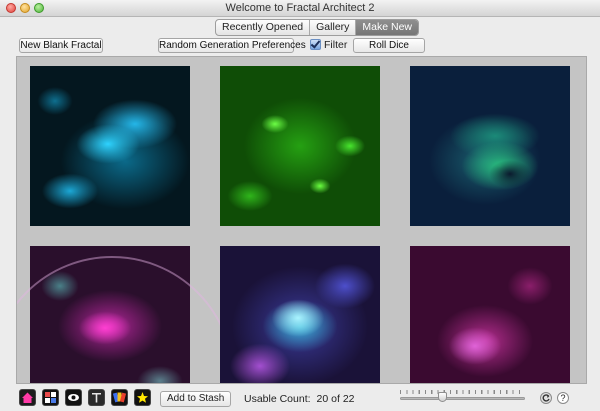  What do you see at coordinates (73, 397) in the screenshot?
I see `eye-icon` at bounding box center [73, 397].